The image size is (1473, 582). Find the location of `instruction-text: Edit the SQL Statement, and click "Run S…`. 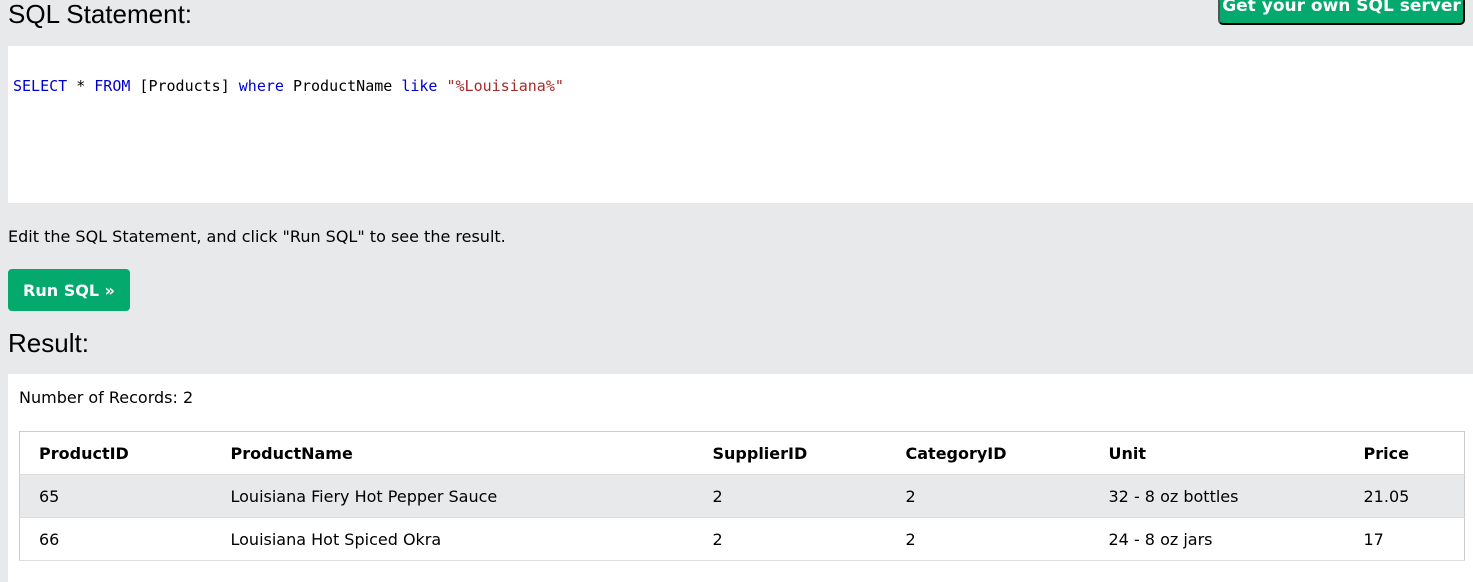

instruction-text: Edit the SQL Statement, and click "Run S… is located at coordinates (257, 236).